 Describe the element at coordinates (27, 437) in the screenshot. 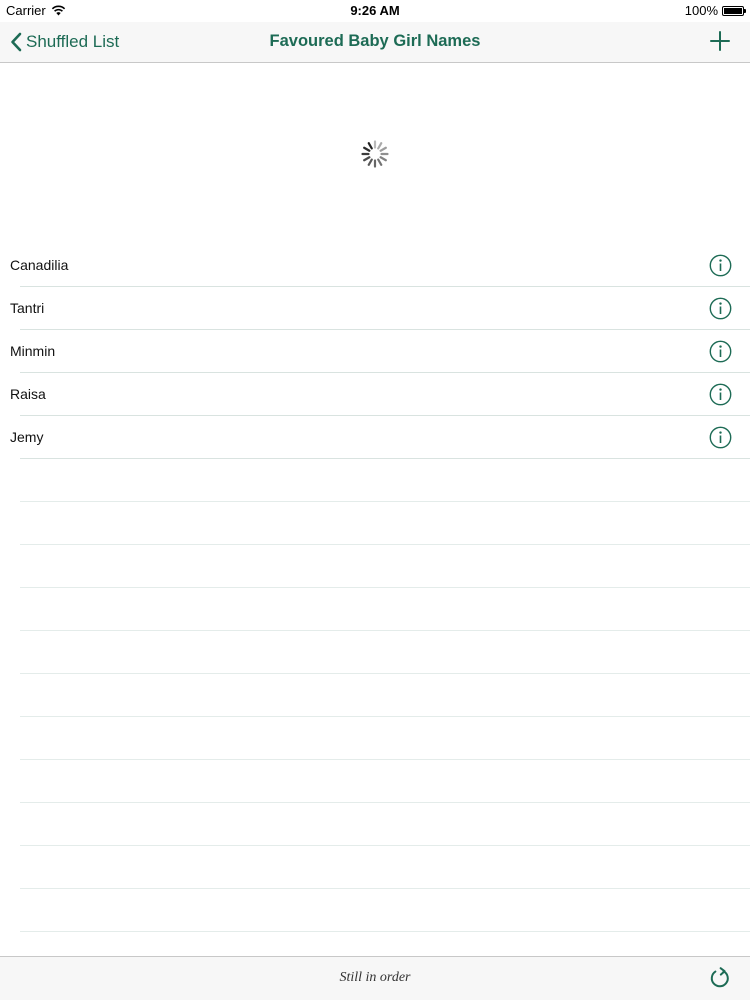

I see `name-label: Jemy` at that location.